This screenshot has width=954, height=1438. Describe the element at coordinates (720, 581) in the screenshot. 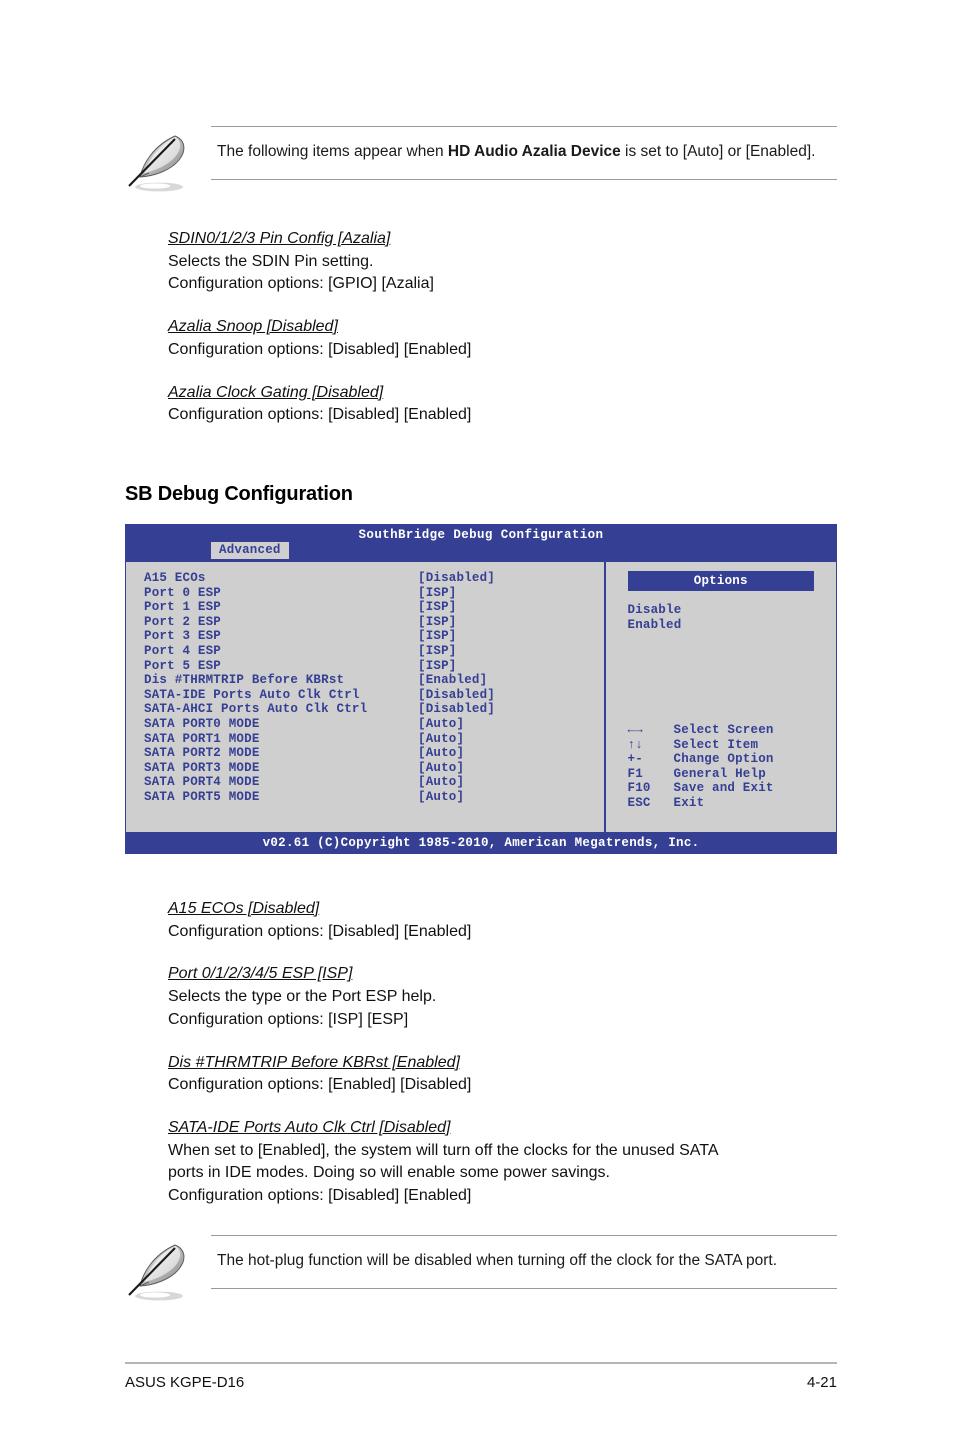

I see `bios-options-header: Options` at that location.